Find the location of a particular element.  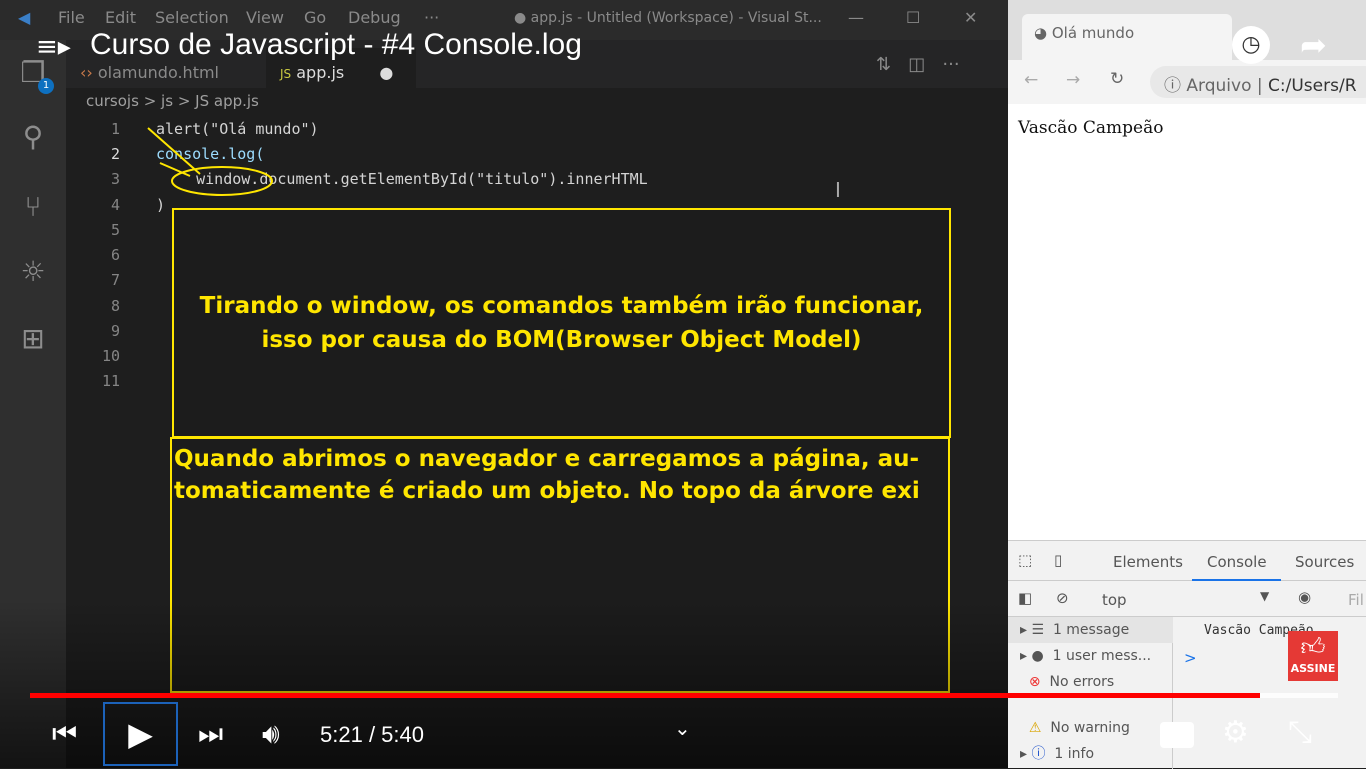

subscribe-label: ASSINE is located at coordinates (1313, 668).